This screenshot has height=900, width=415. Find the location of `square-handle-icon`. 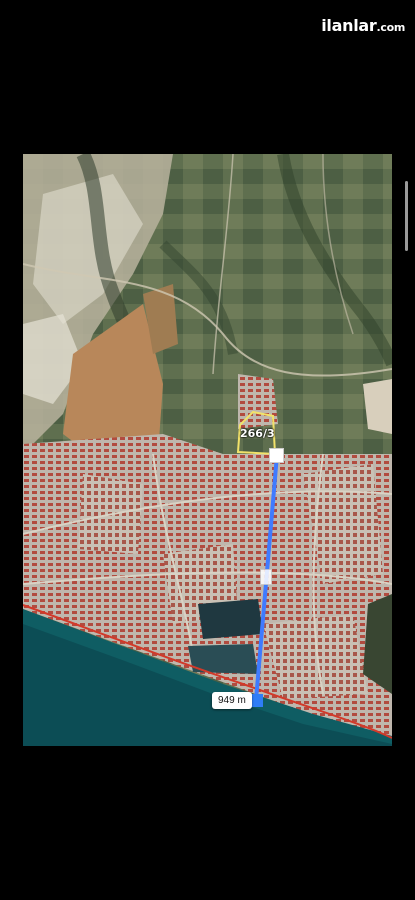

square-handle-icon is located at coordinates (276, 455).